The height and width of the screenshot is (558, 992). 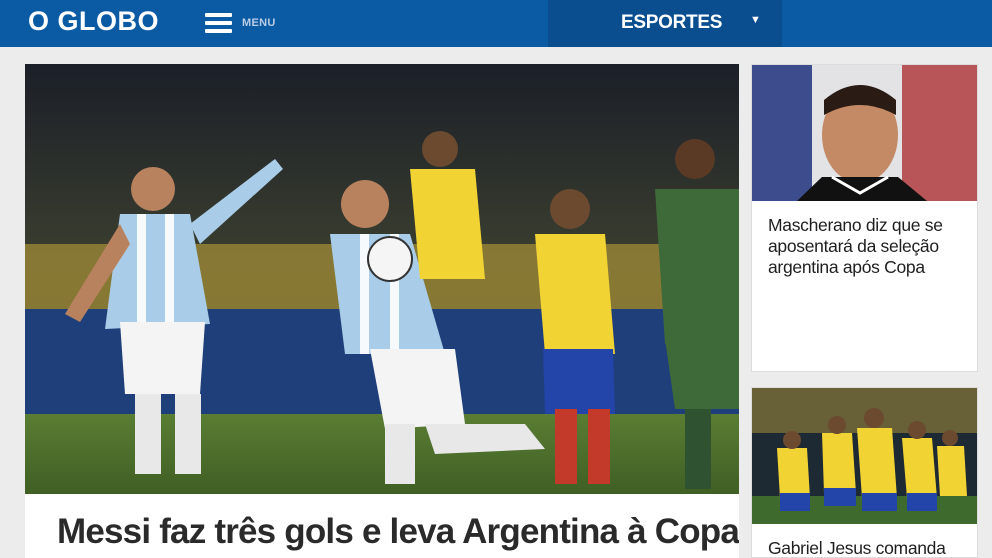 What do you see at coordinates (218, 23) in the screenshot?
I see `hamburger-icon` at bounding box center [218, 23].